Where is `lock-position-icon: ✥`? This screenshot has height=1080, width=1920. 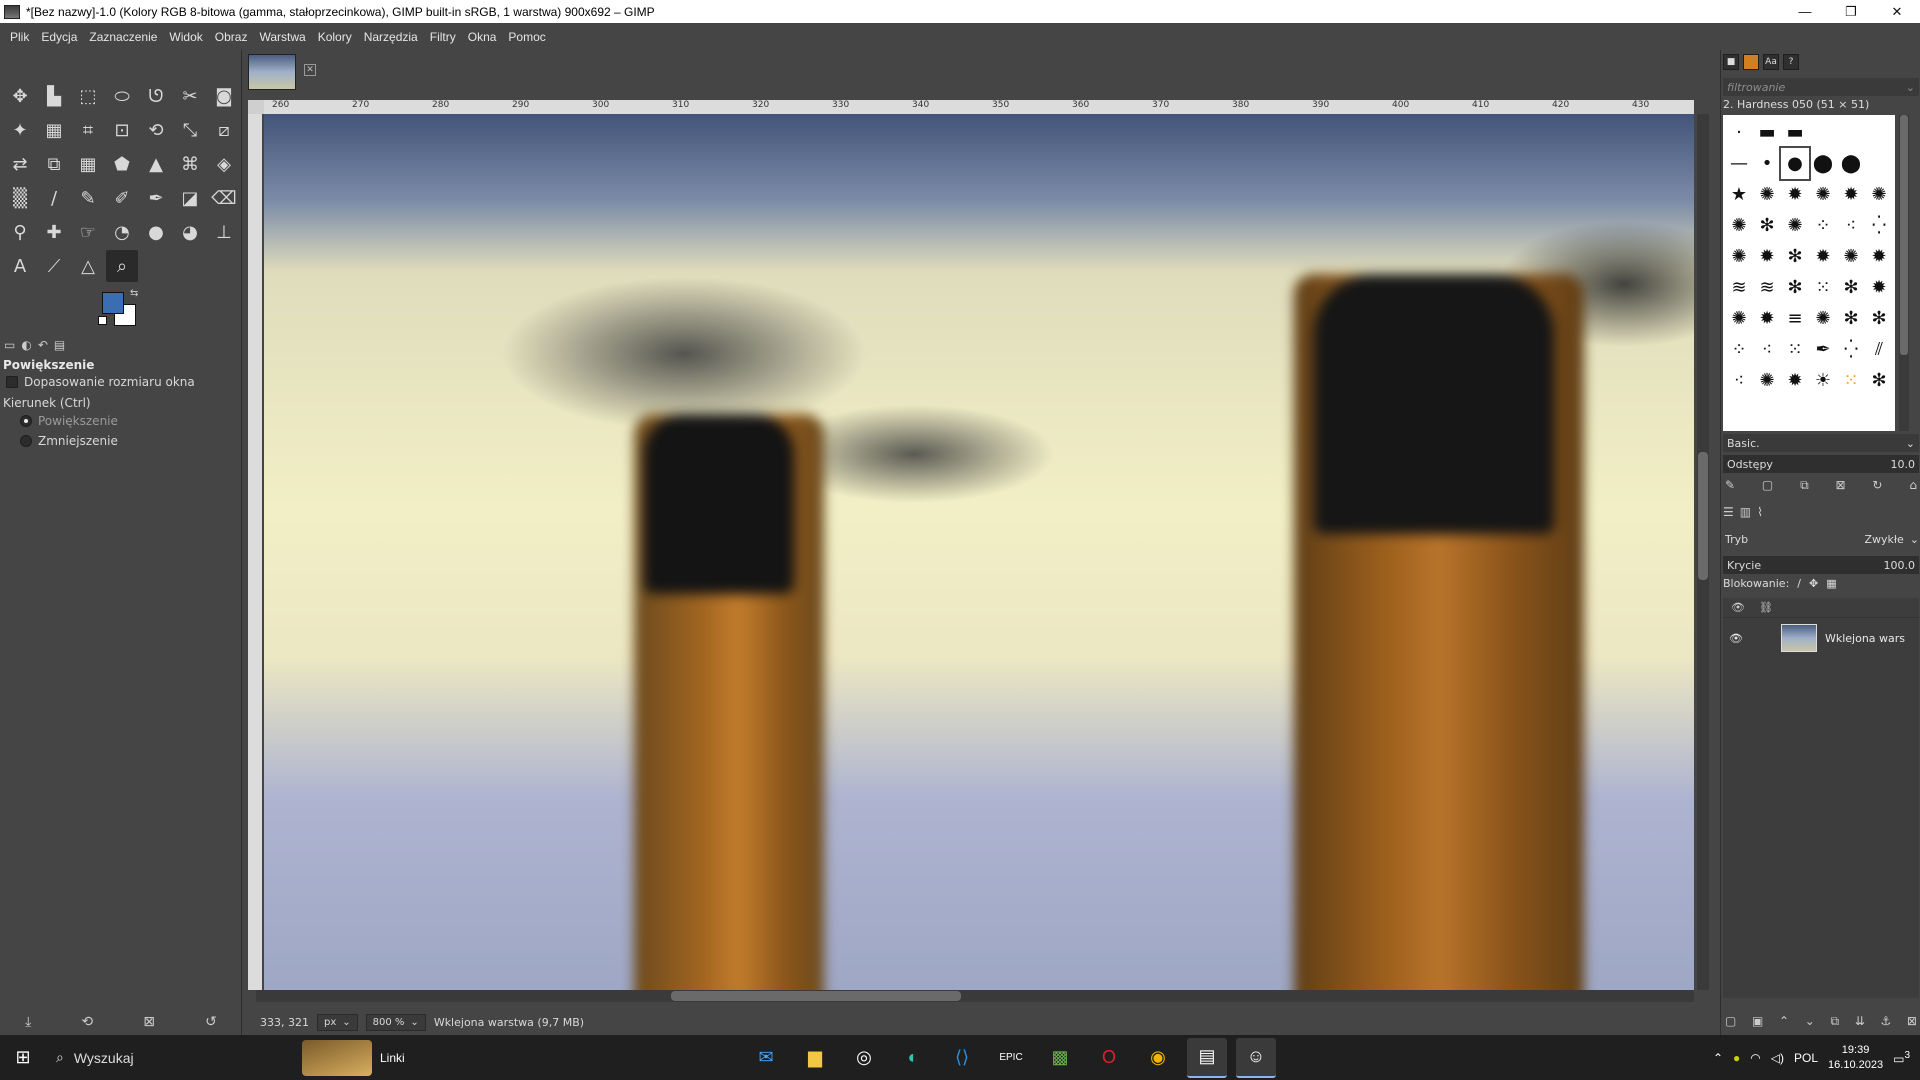
lock-position-icon: ✥ is located at coordinates (1813, 583).